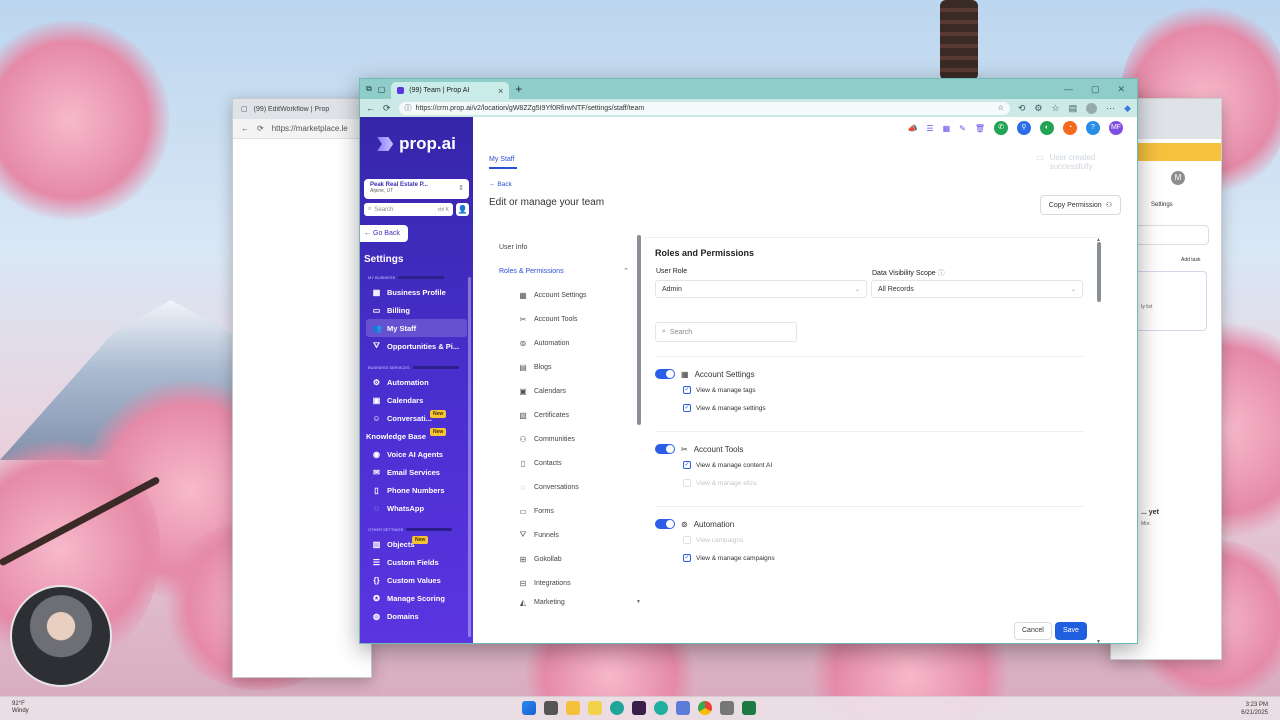  What do you see at coordinates (564, 391) in the screenshot?
I see `subnav-item: ▣ Calendars` at bounding box center [564, 391].